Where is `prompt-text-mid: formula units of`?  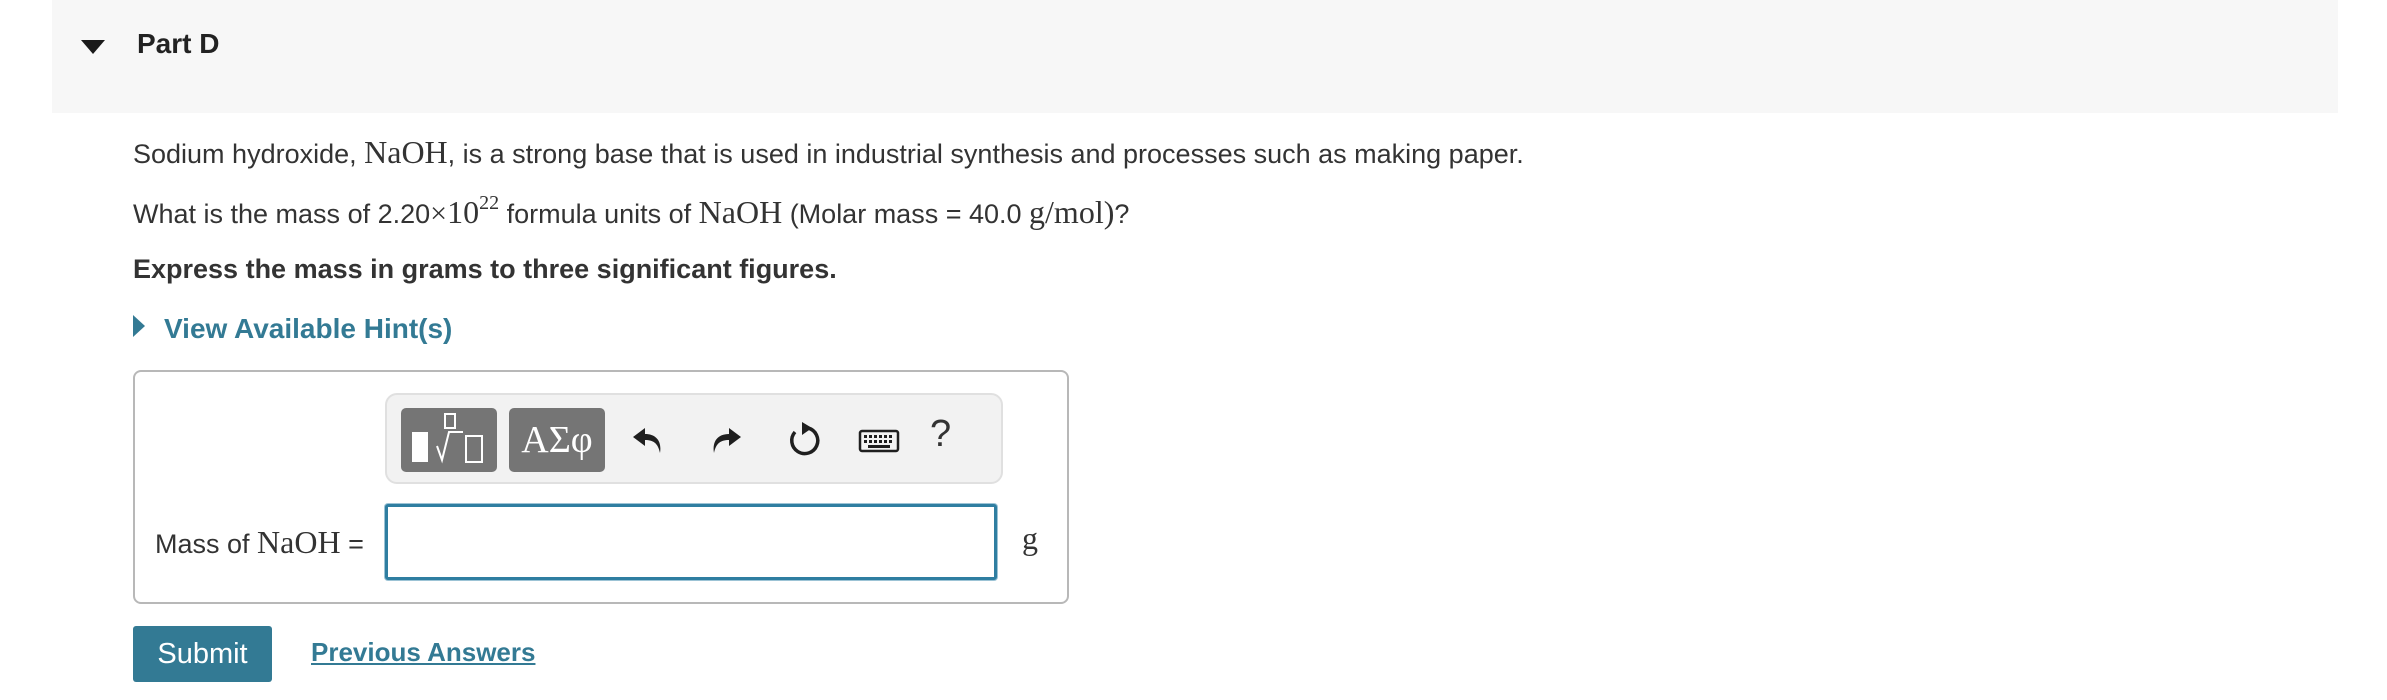
prompt-text-mid: formula units of is located at coordinates (599, 214).